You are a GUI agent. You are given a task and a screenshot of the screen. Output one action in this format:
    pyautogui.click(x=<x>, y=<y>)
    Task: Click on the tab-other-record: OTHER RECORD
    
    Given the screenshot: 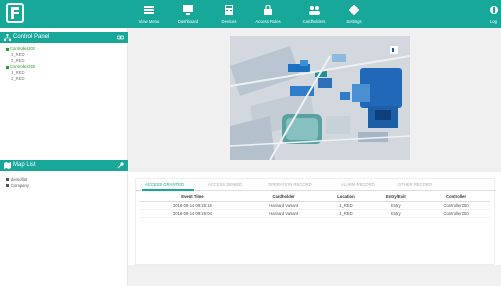 What is the action you would take?
    pyautogui.click(x=415, y=184)
    